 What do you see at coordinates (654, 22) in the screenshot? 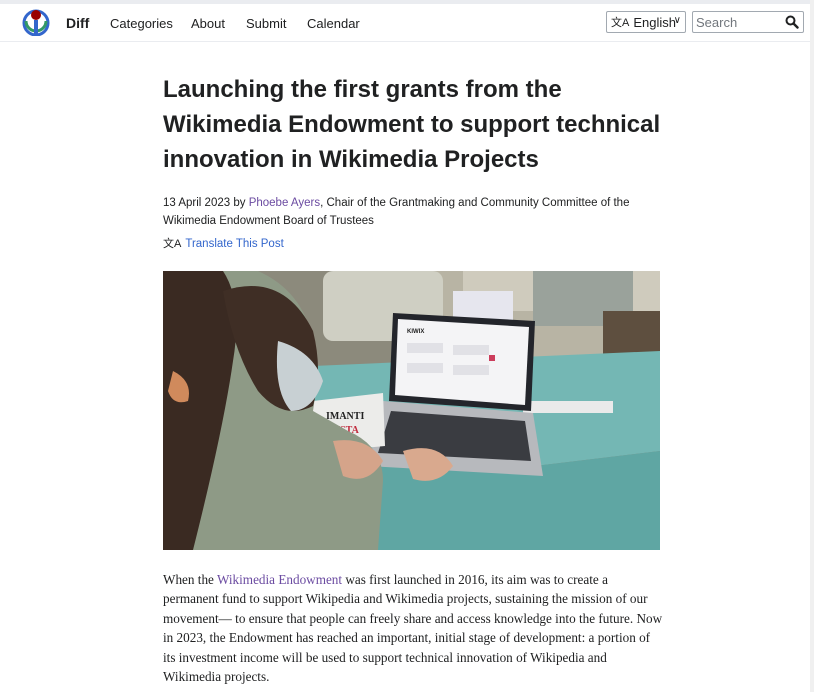
I see `language-label: English` at bounding box center [654, 22].